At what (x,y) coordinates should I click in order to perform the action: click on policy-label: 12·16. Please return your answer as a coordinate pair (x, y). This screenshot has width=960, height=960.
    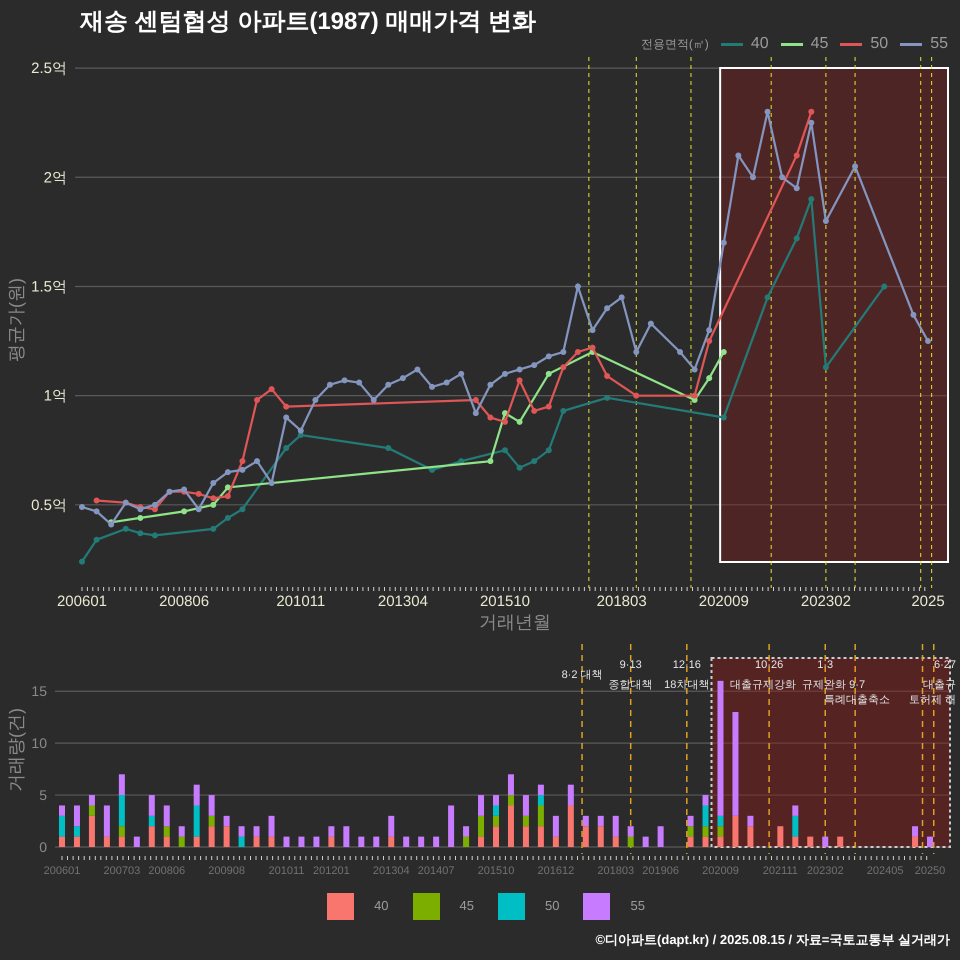
    Looking at the image, I should click on (686, 665).